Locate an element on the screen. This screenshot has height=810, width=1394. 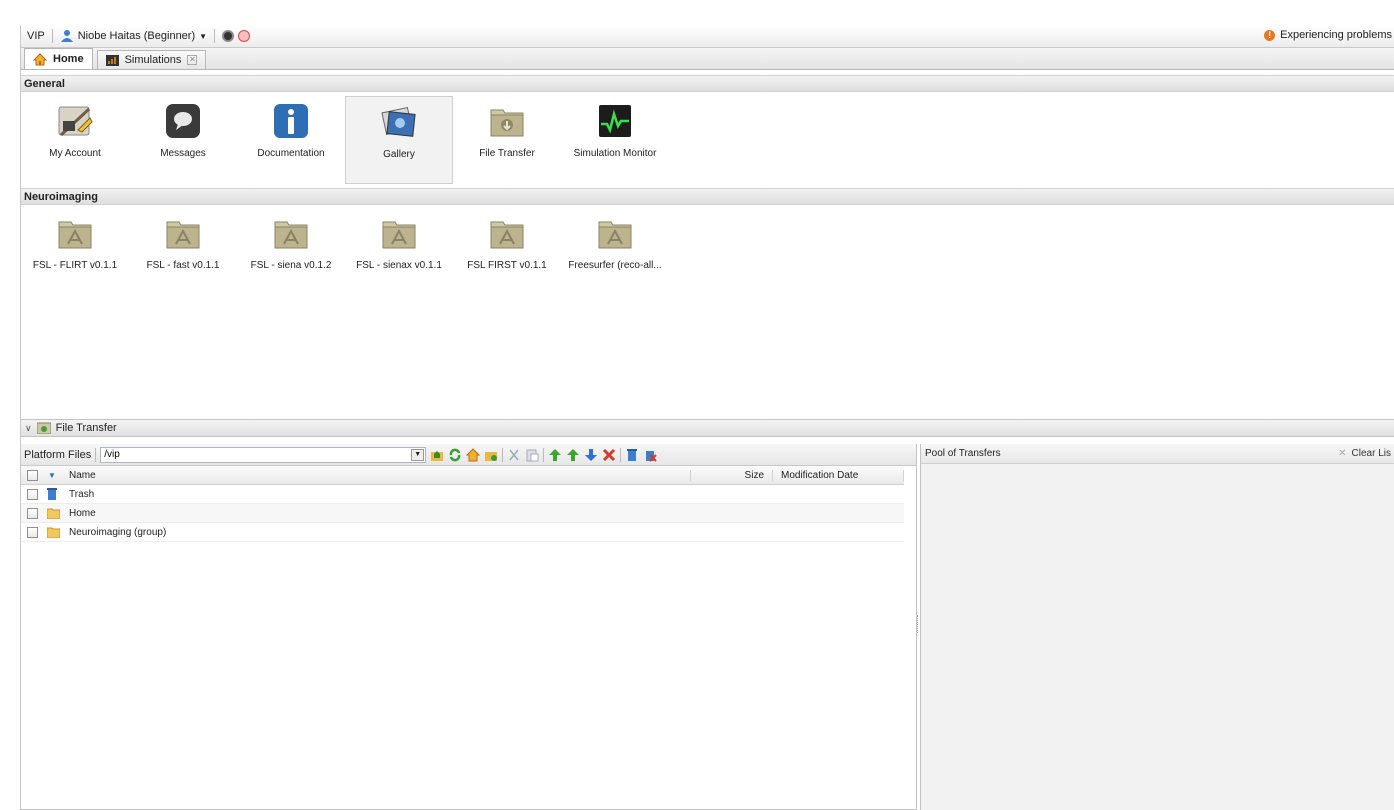
app-gallery: Gallery is located at coordinates (399, 140).